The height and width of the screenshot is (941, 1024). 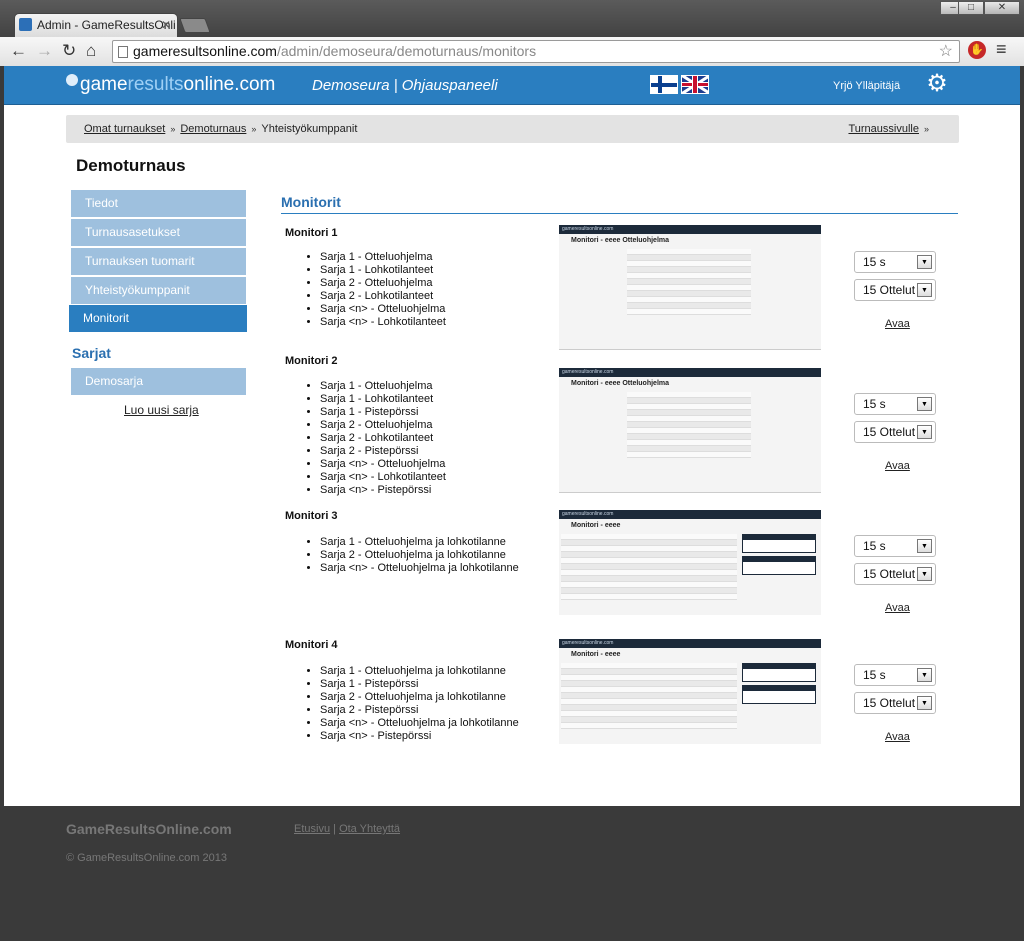 What do you see at coordinates (158, 203) in the screenshot?
I see `sidebar-item-tiedot: Tiedot` at bounding box center [158, 203].